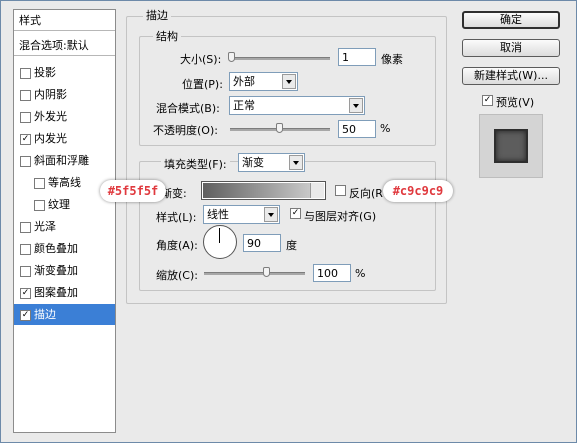 The image size is (577, 443). What do you see at coordinates (54, 45) in the screenshot?
I see `blend-options-label: 混合选项:默认` at bounding box center [54, 45].